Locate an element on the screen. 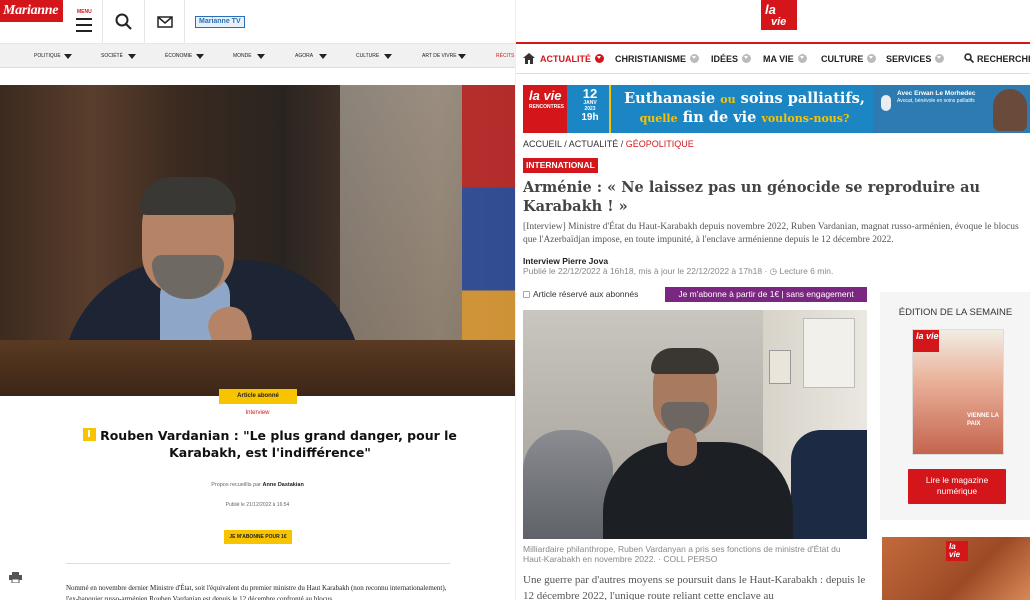 Image resolution: width=1030 pixels, height=600 pixels. nav-search: RECHERCHER is located at coordinates (997, 59).